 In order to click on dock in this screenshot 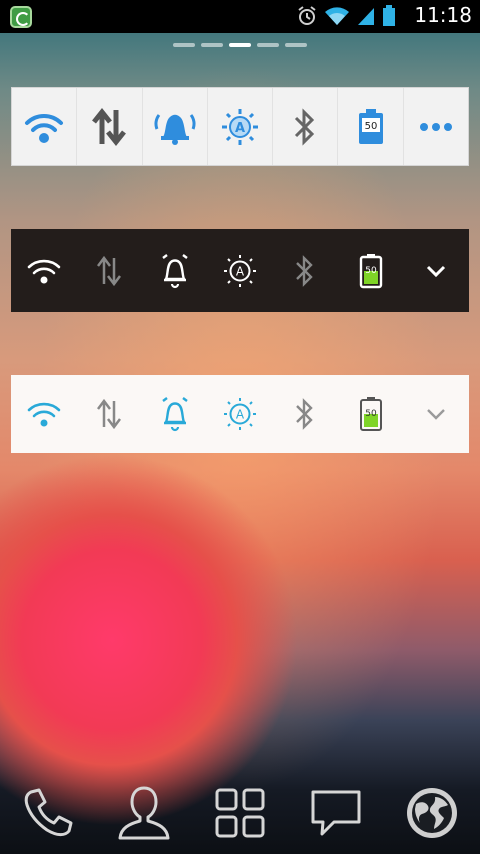, I will do `click(240, 813)`.